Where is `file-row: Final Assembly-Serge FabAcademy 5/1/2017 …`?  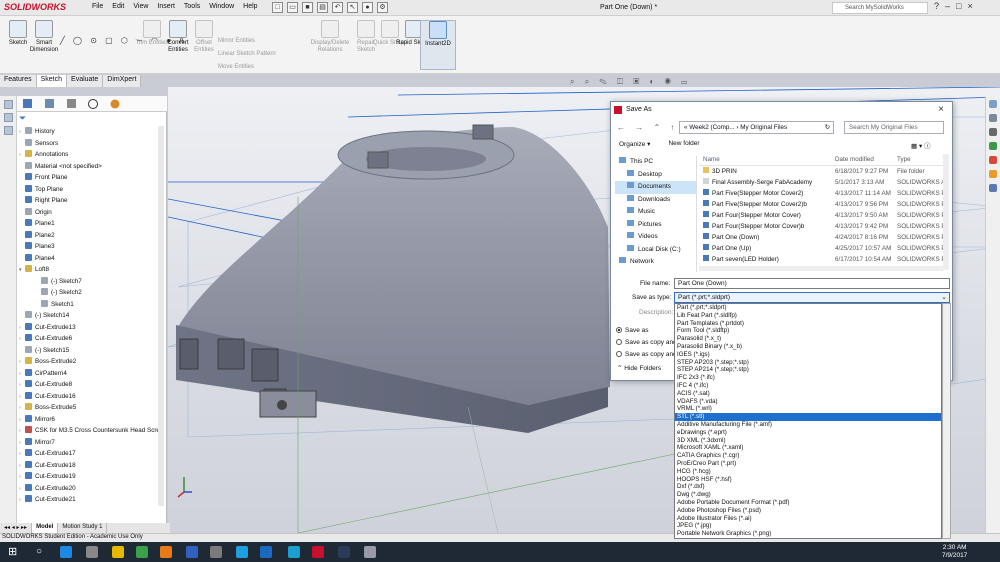 file-row: Final Assembly-Serge FabAcademy 5/1/2017 … is located at coordinates (822, 182).